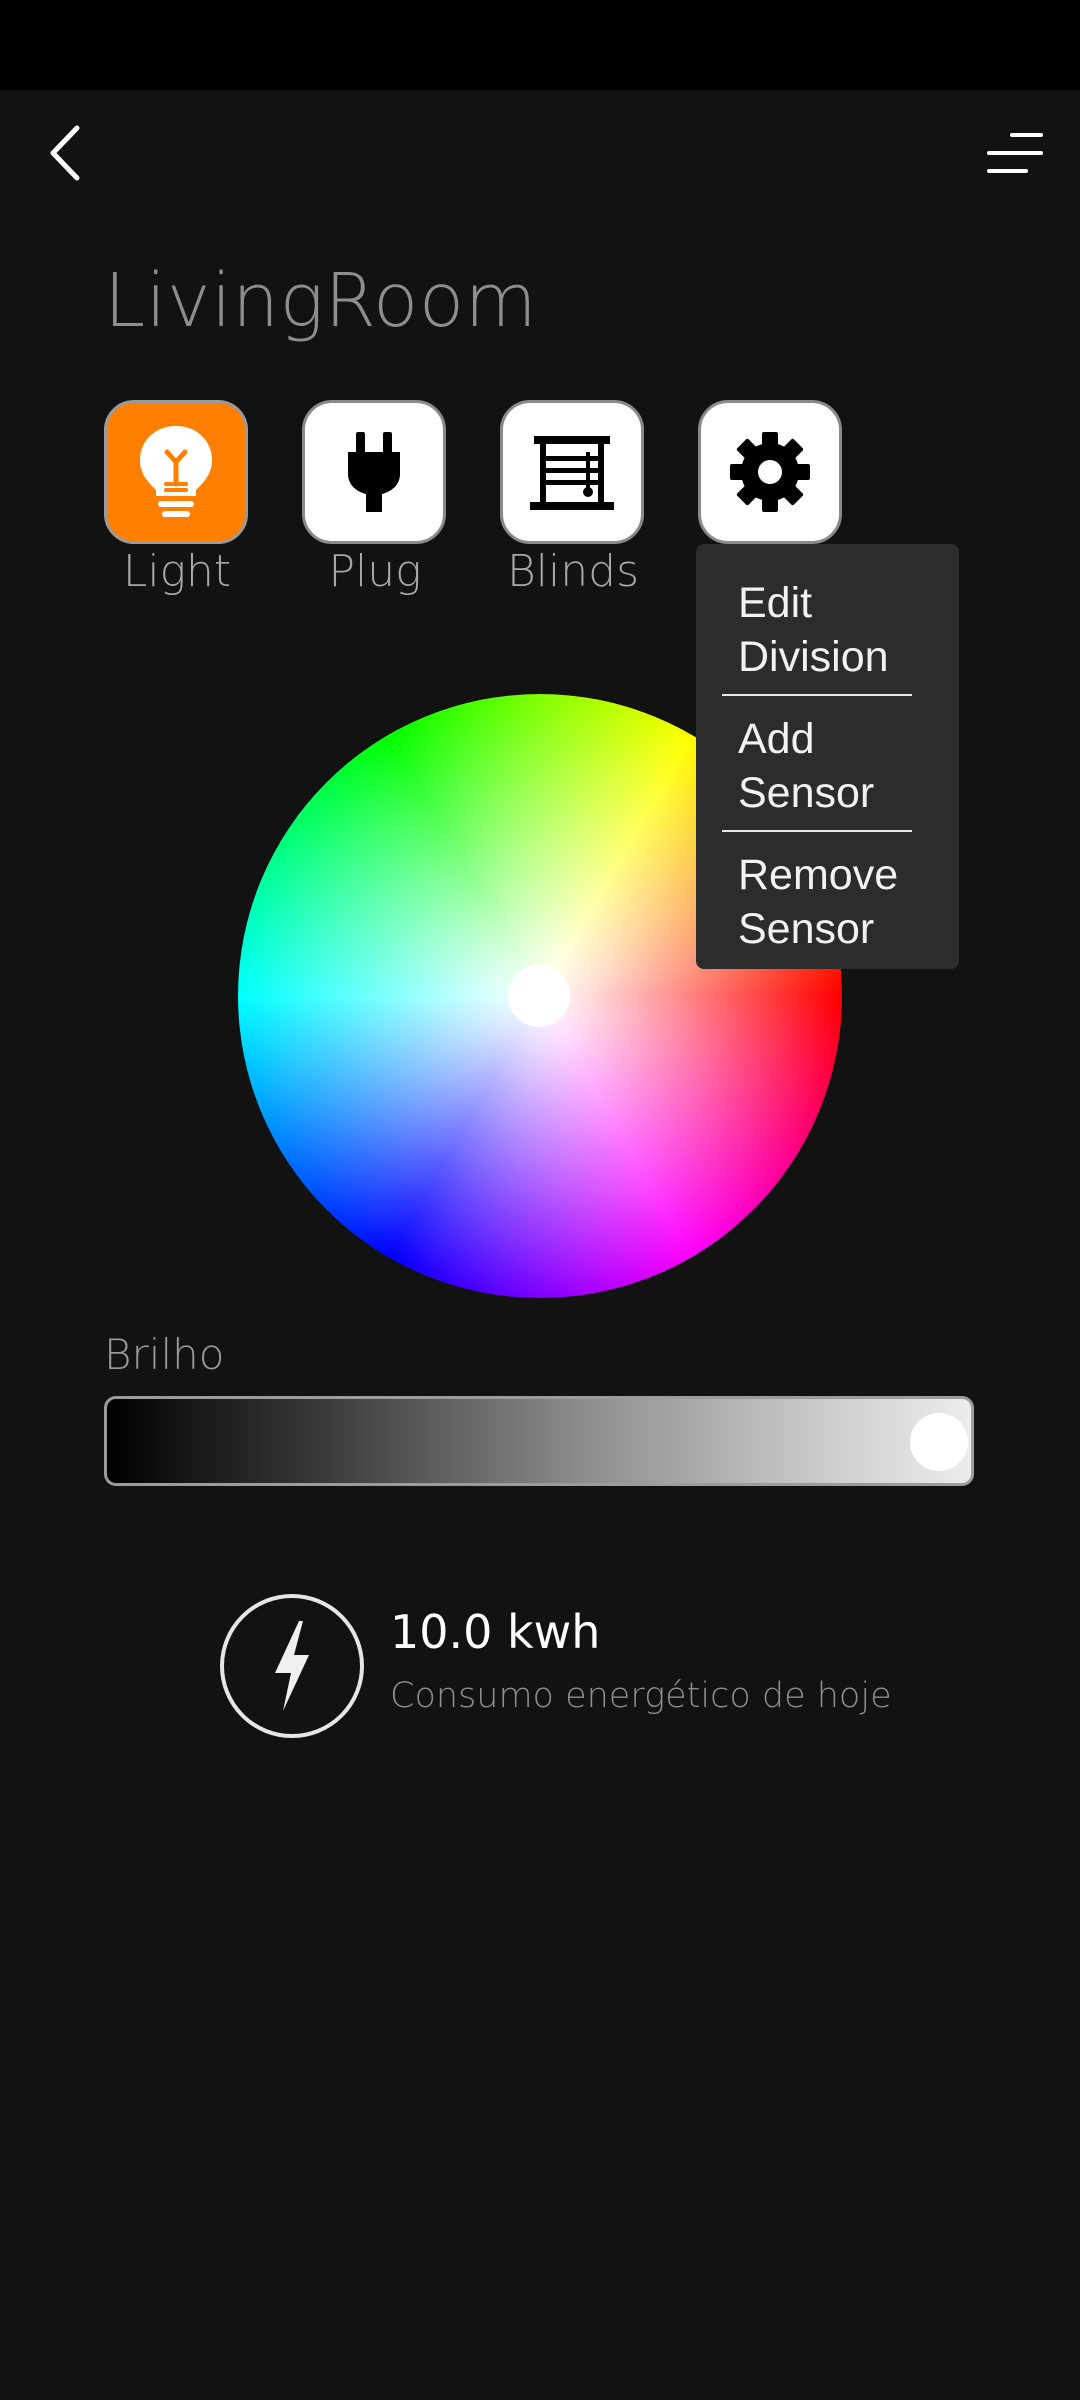 This screenshot has width=1080, height=2400. I want to click on device-tile-plug, so click(374, 472).